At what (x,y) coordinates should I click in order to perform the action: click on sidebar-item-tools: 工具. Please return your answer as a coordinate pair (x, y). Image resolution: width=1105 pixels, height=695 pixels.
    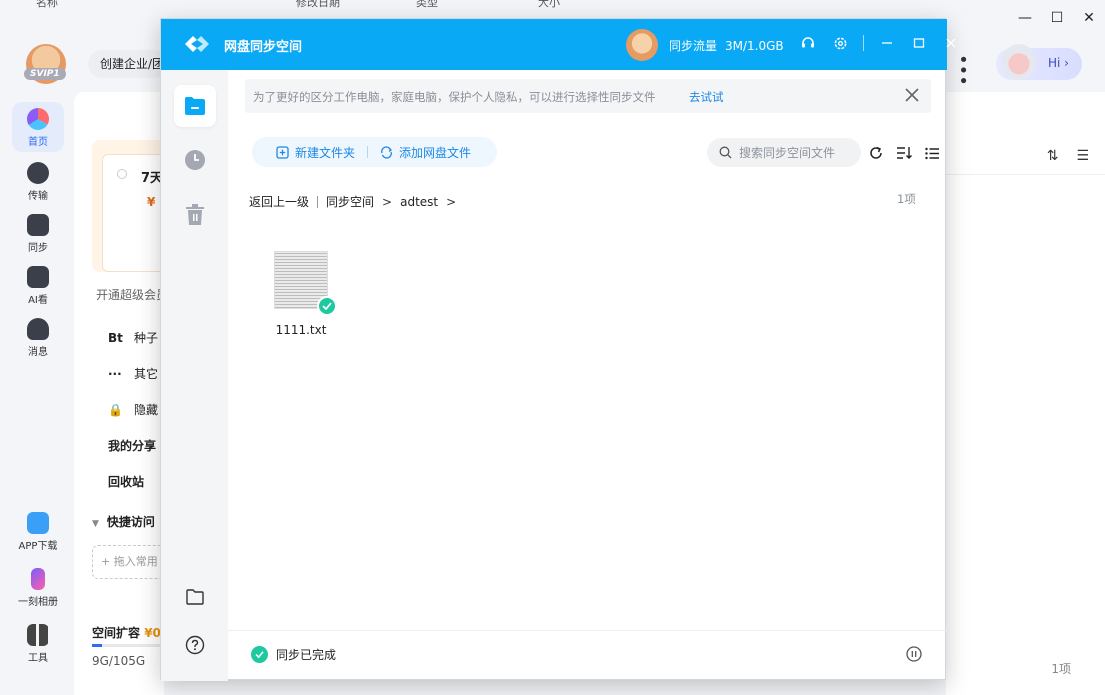
    Looking at the image, I should click on (38, 644).